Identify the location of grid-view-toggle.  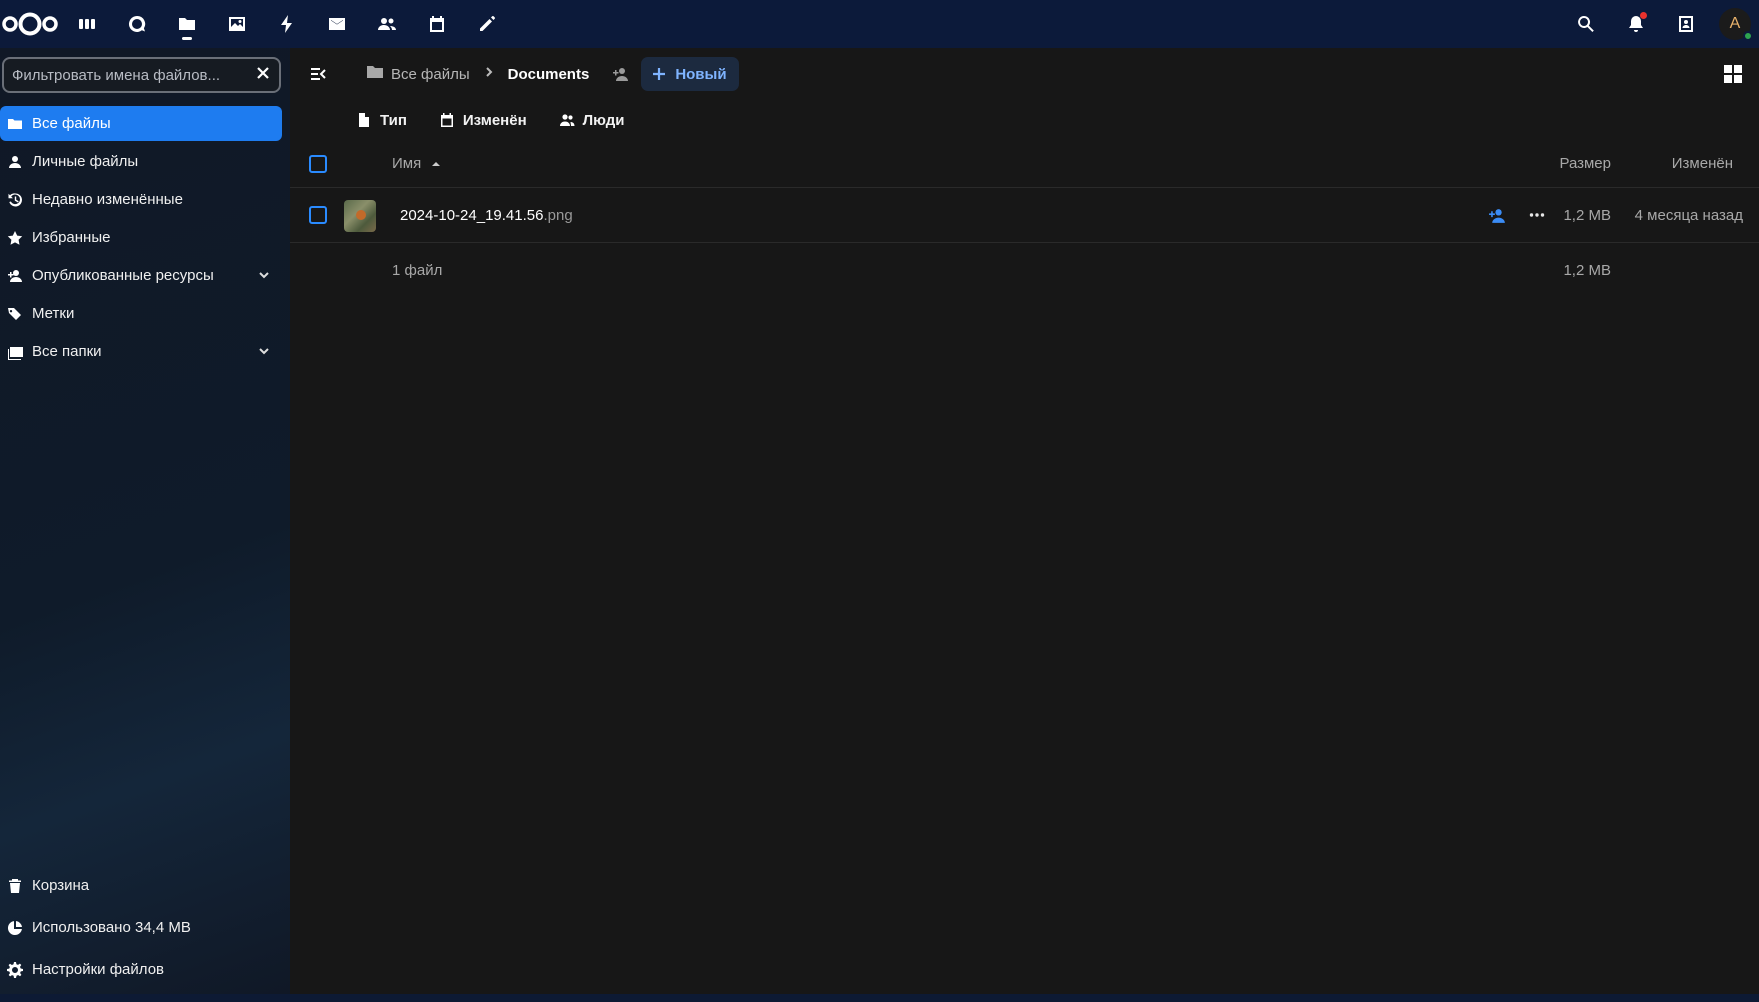
(1733, 74).